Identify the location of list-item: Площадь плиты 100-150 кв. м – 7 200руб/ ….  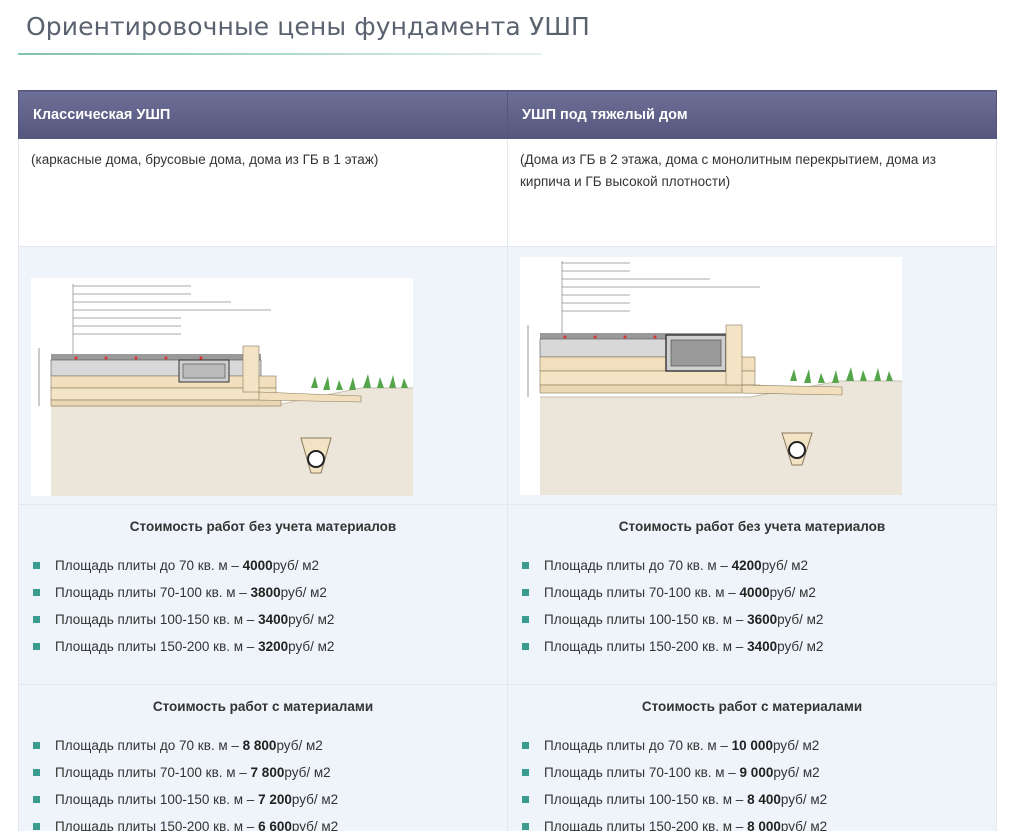
(270, 804).